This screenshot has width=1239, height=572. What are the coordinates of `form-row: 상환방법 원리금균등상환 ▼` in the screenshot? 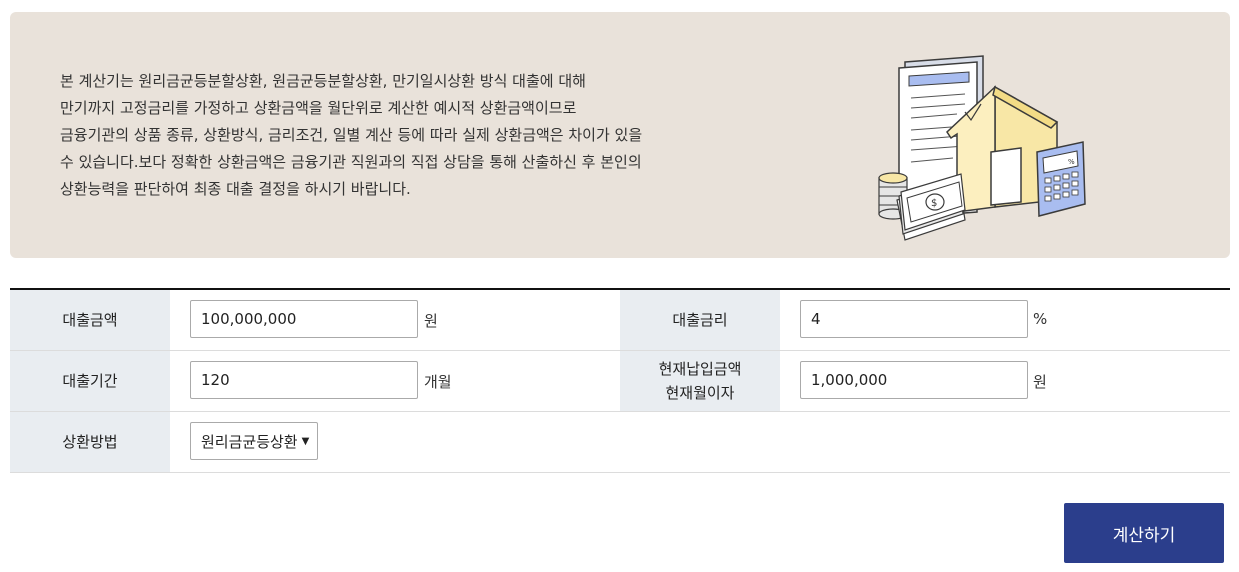 It's located at (620, 442).